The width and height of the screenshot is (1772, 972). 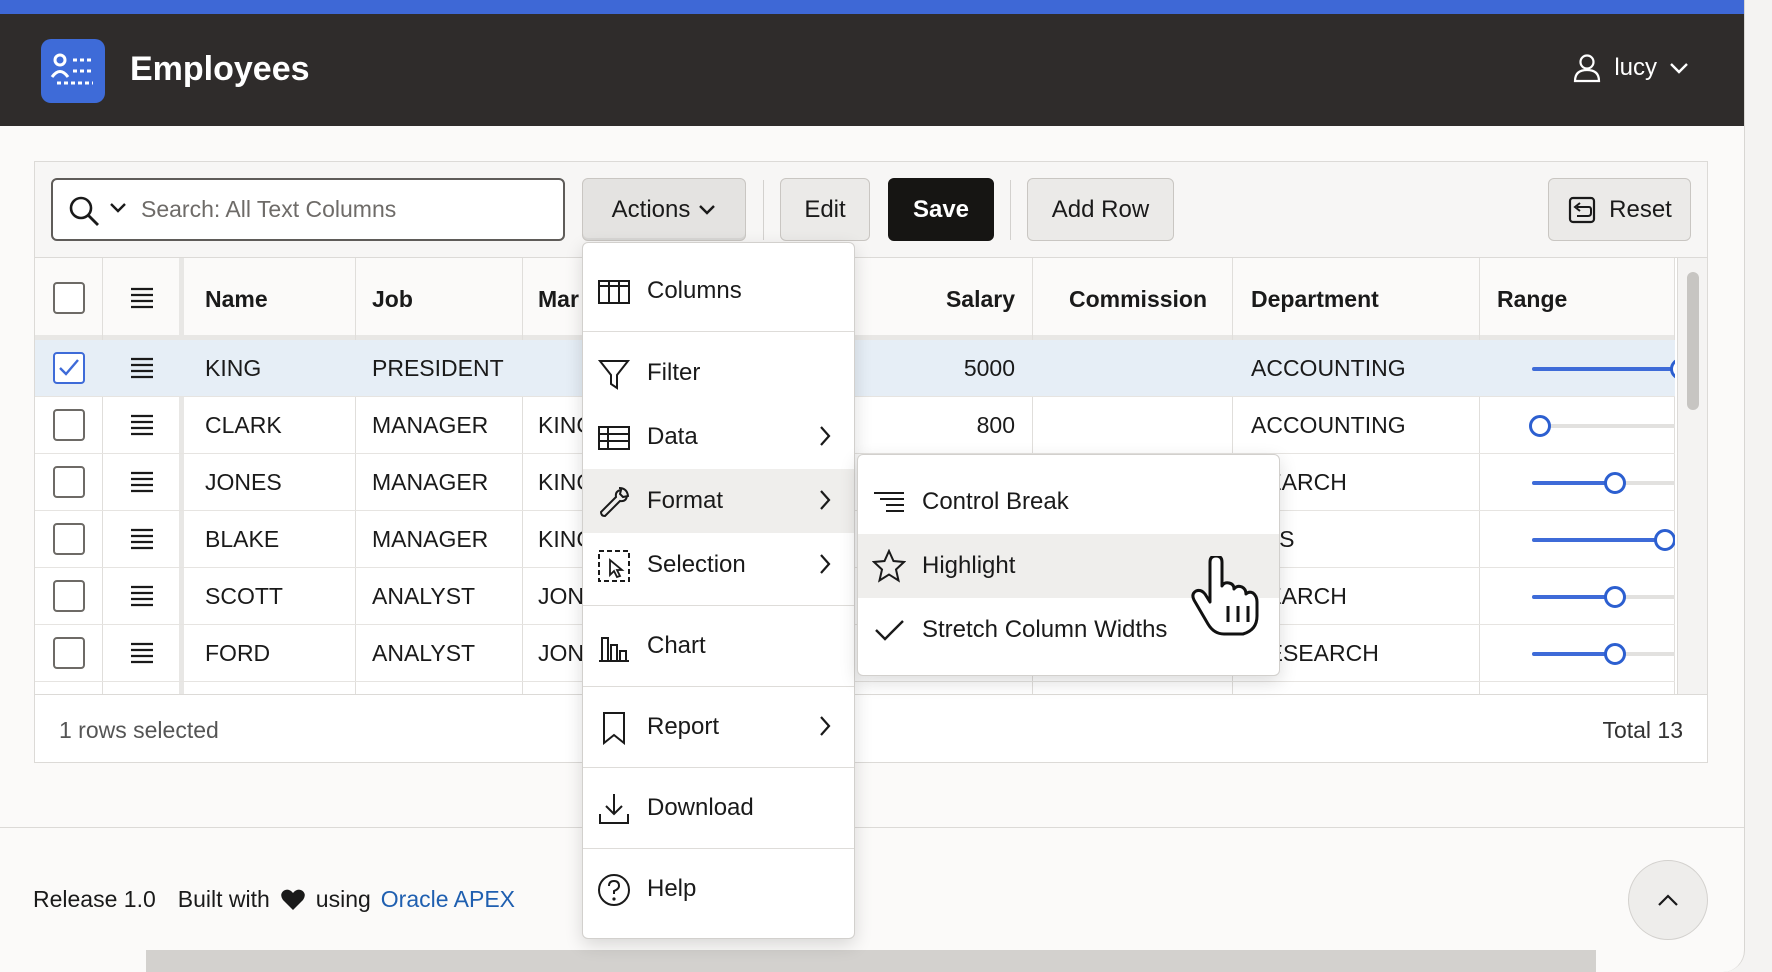 I want to click on table-row: FORDANALYSTJON3000RESEARCH, so click(x=855, y=653).